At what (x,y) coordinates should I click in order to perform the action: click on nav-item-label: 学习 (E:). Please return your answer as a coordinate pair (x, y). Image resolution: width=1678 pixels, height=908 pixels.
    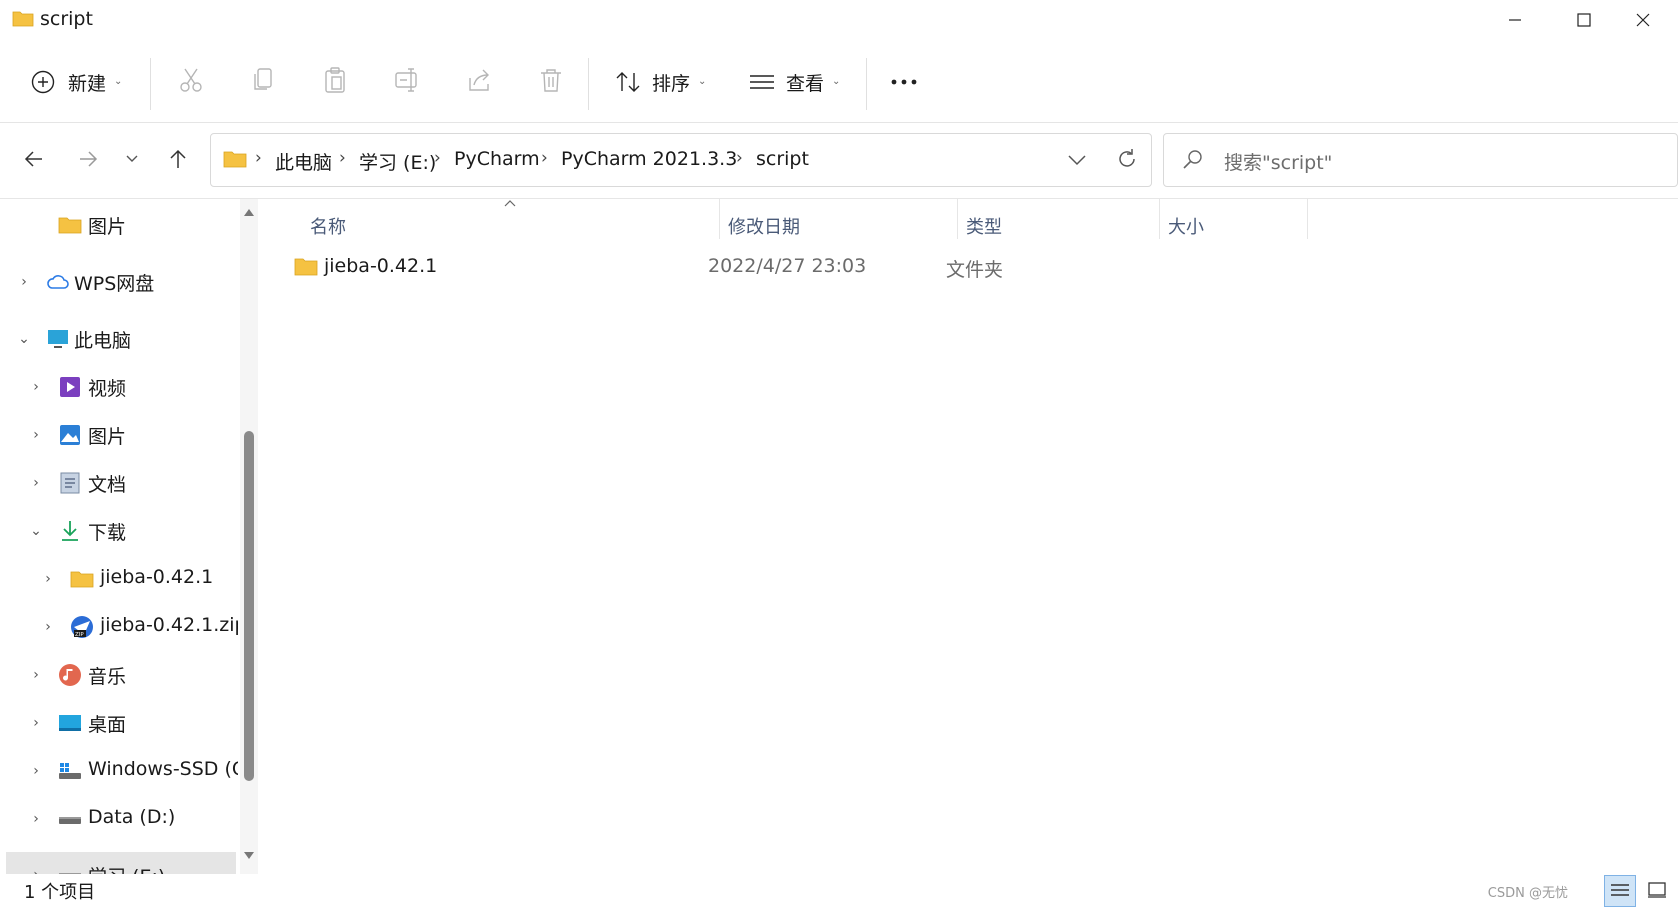
    Looking at the image, I should click on (126, 868).